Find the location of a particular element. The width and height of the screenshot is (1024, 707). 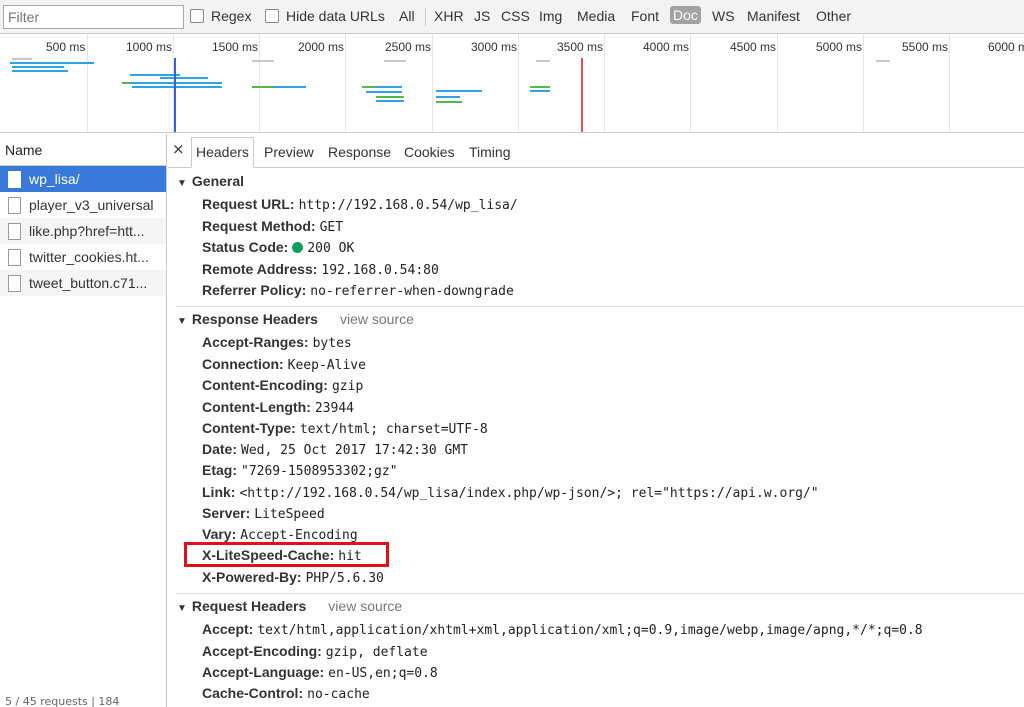

header-value: no-cache is located at coordinates (338, 694).